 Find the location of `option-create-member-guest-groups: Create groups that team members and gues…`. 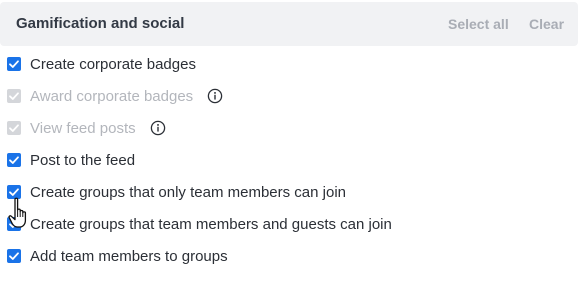

option-create-member-guest-groups: Create groups that team members and gues… is located at coordinates (199, 224).